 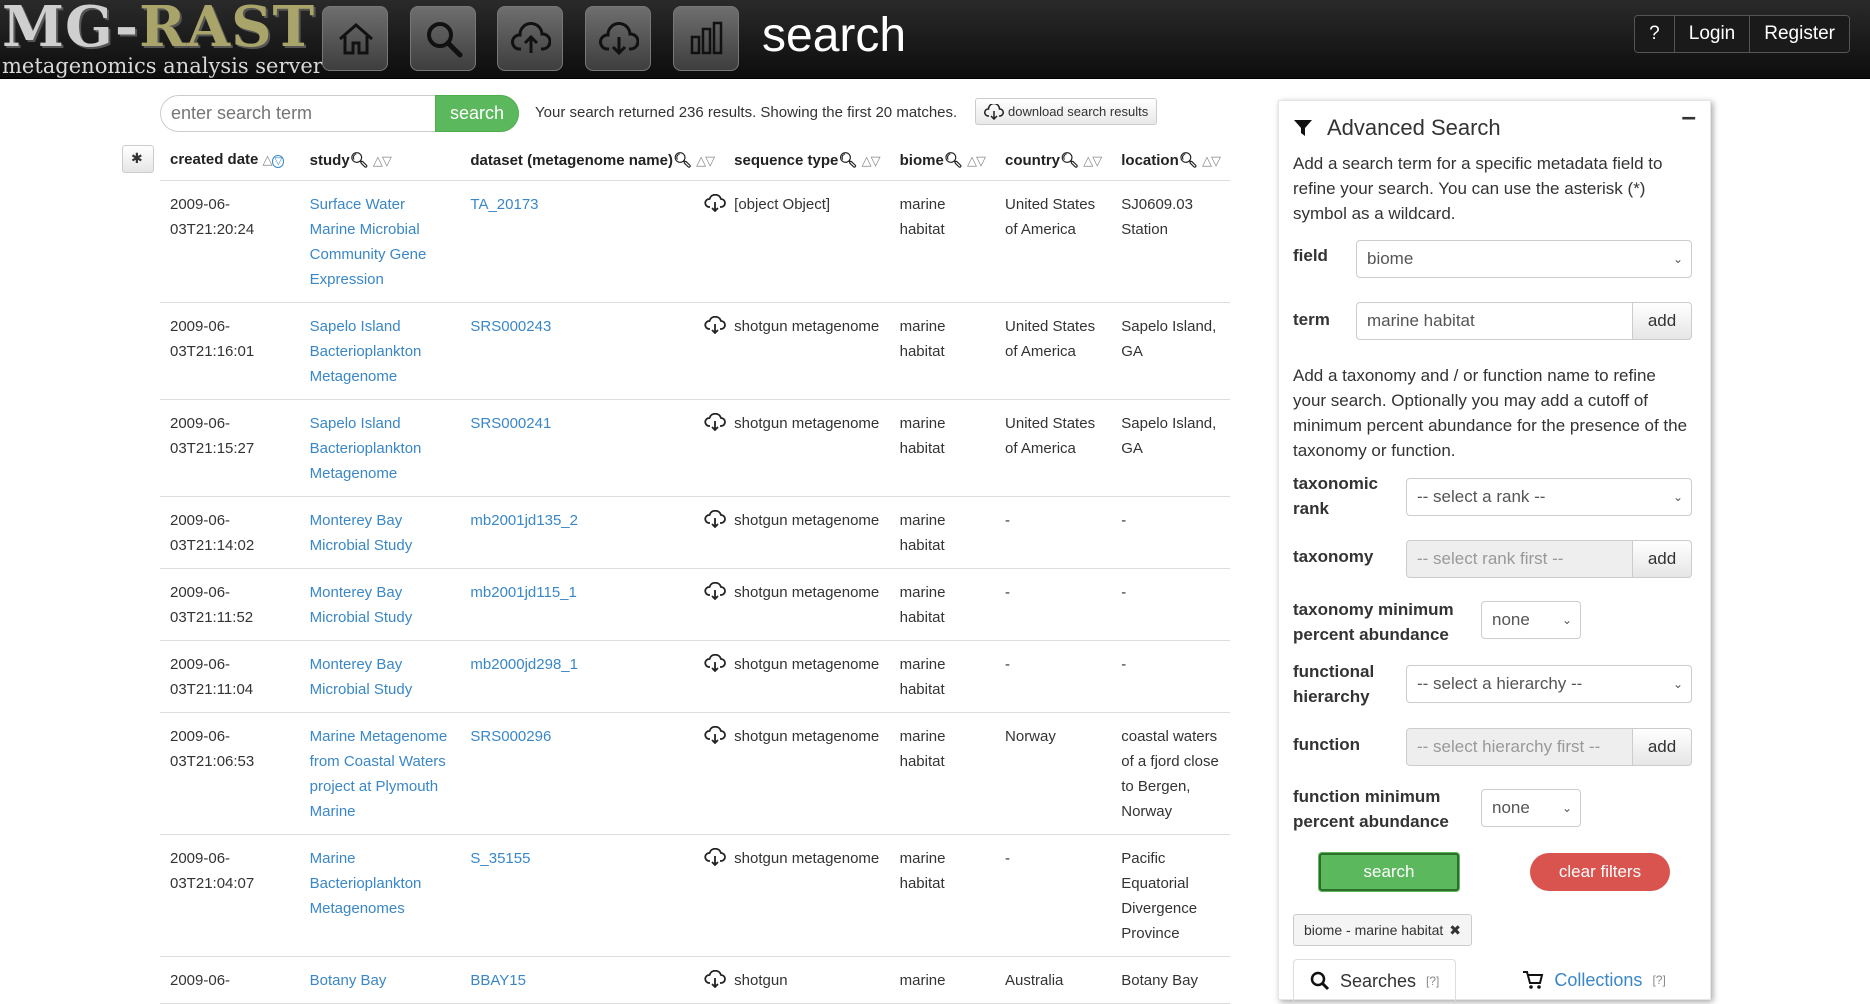 What do you see at coordinates (523, 592) in the screenshot?
I see `dataset-link: mb2001jd115_1` at bounding box center [523, 592].